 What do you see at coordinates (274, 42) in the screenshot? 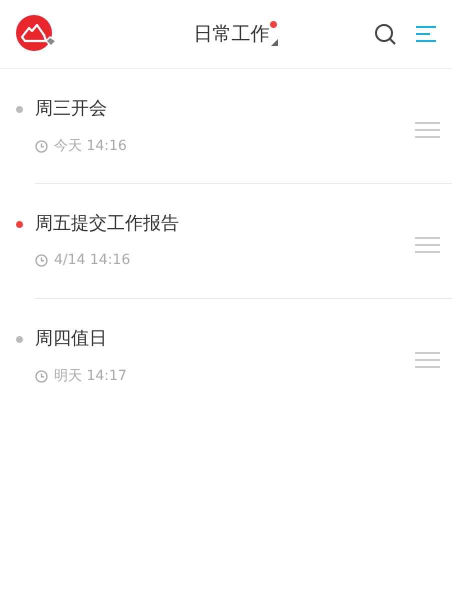
I see `dropdown-icon` at bounding box center [274, 42].